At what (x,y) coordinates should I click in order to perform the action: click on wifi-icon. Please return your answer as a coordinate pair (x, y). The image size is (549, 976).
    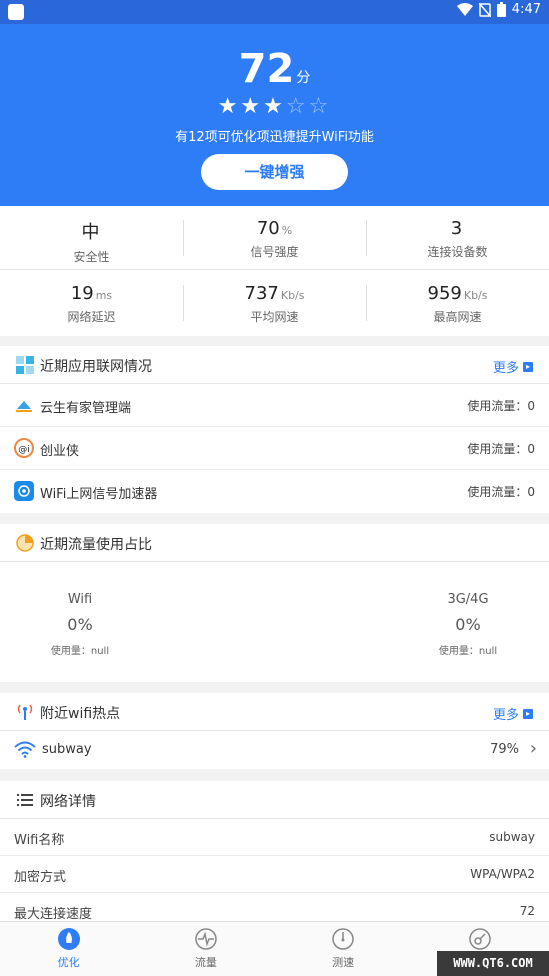
    Looking at the image, I should click on (25, 749).